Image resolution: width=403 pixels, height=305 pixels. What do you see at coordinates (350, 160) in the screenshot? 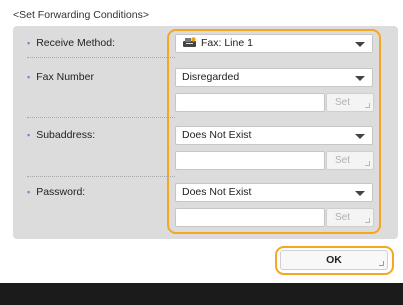
I see `subaddress-set-button: Set` at bounding box center [350, 160].